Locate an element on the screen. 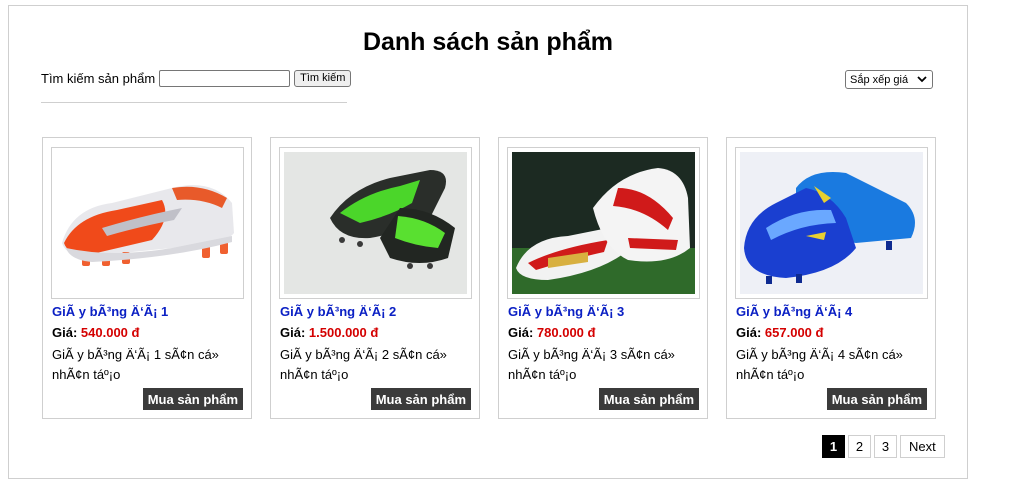 The image size is (1009, 497). search-bar: Tìm kiếm sản phẩm Tìm kiếm is located at coordinates (196, 78).